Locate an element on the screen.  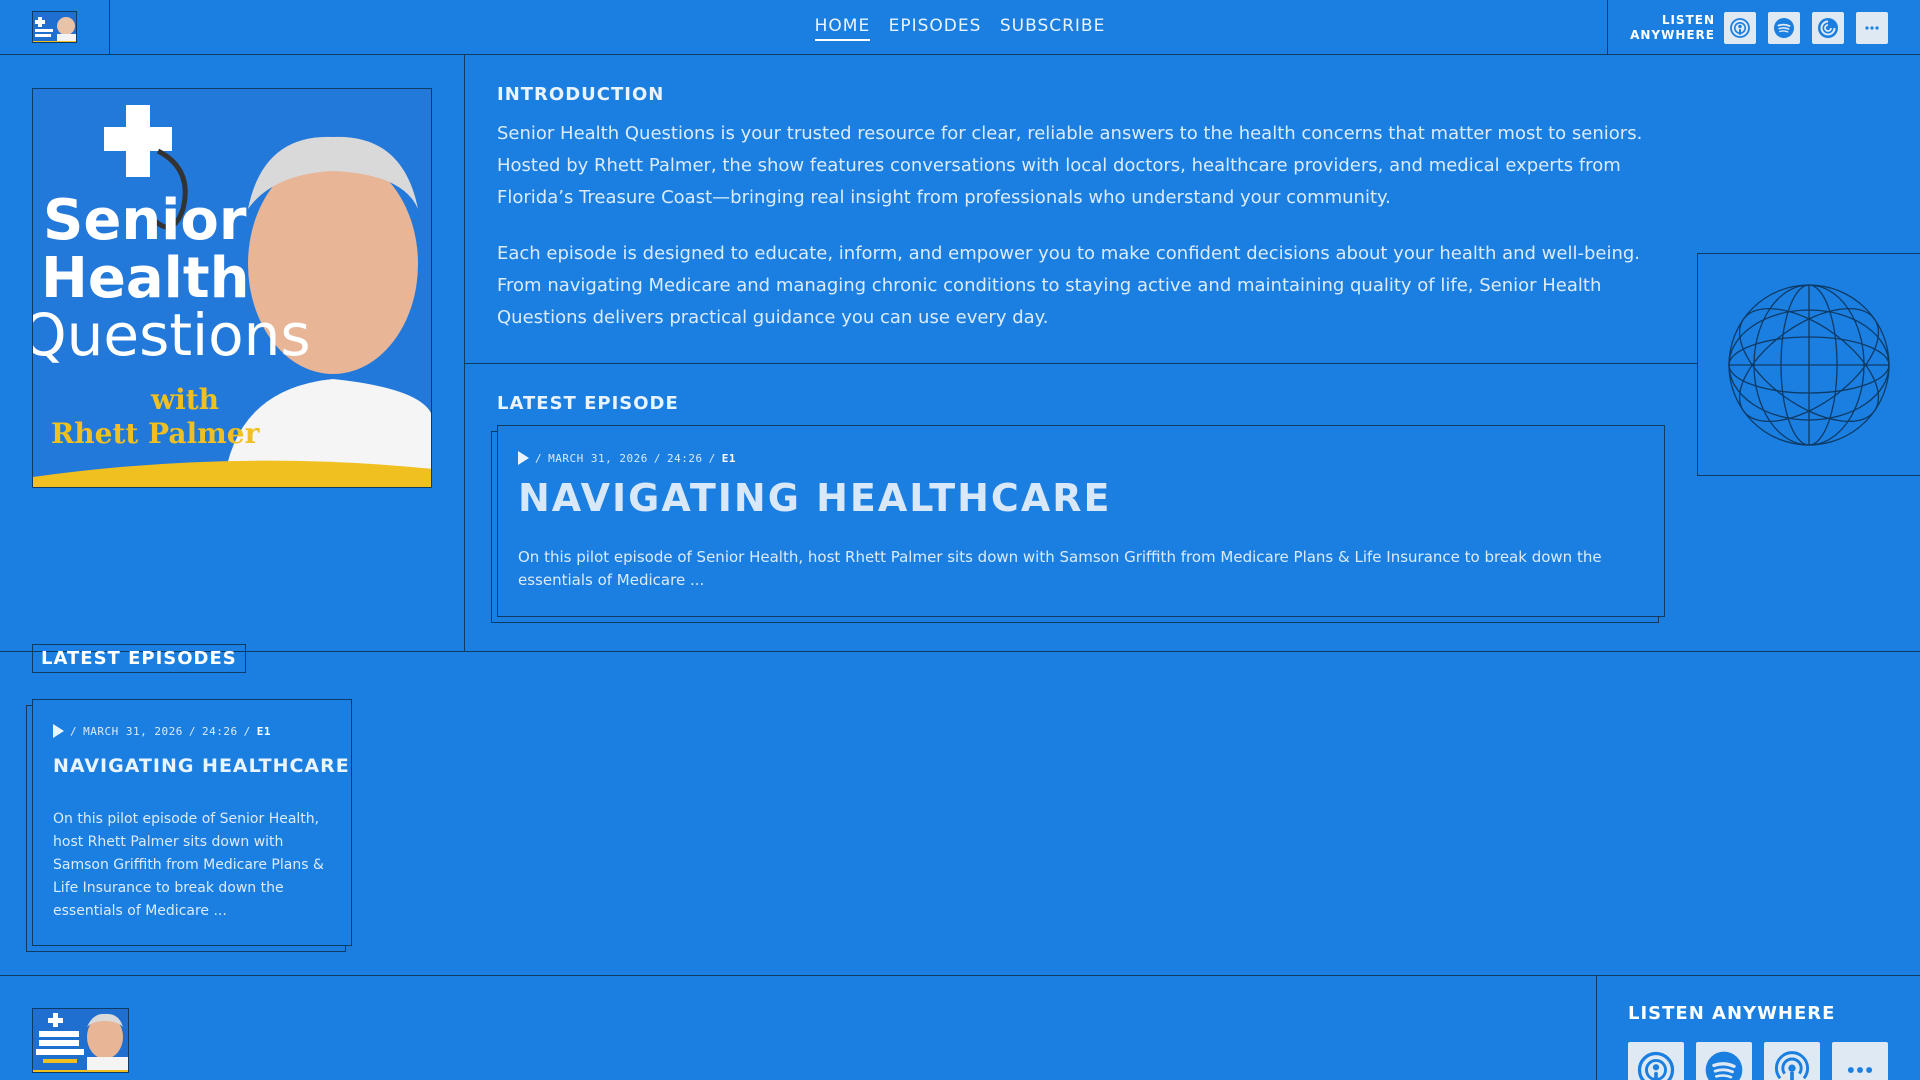
cover-title-line3: Questions is located at coordinates (172, 335).